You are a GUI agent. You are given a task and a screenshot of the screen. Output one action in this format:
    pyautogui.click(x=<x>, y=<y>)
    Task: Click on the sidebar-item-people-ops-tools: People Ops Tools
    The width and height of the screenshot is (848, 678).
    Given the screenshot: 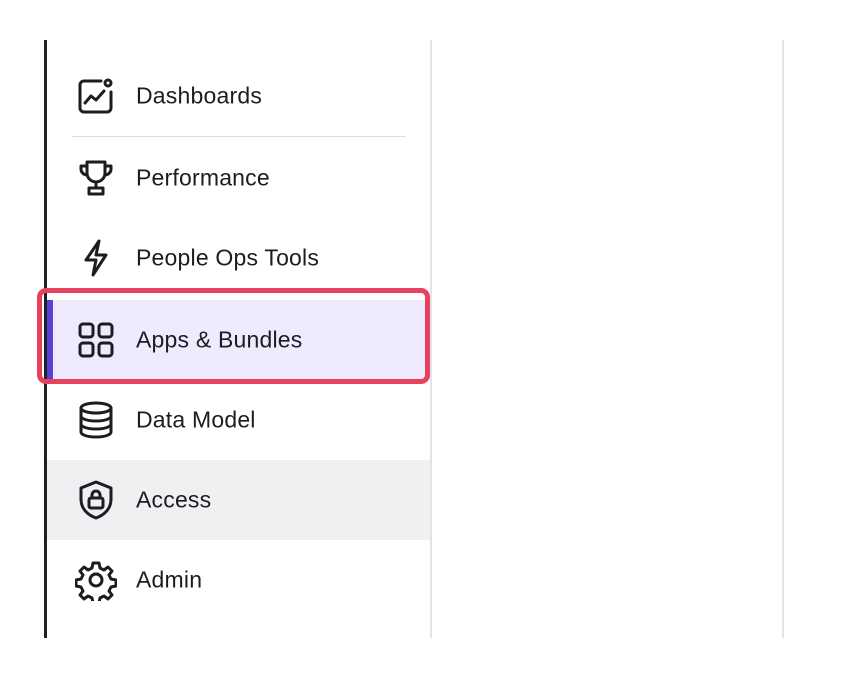 What is the action you would take?
    pyautogui.click(x=238, y=258)
    